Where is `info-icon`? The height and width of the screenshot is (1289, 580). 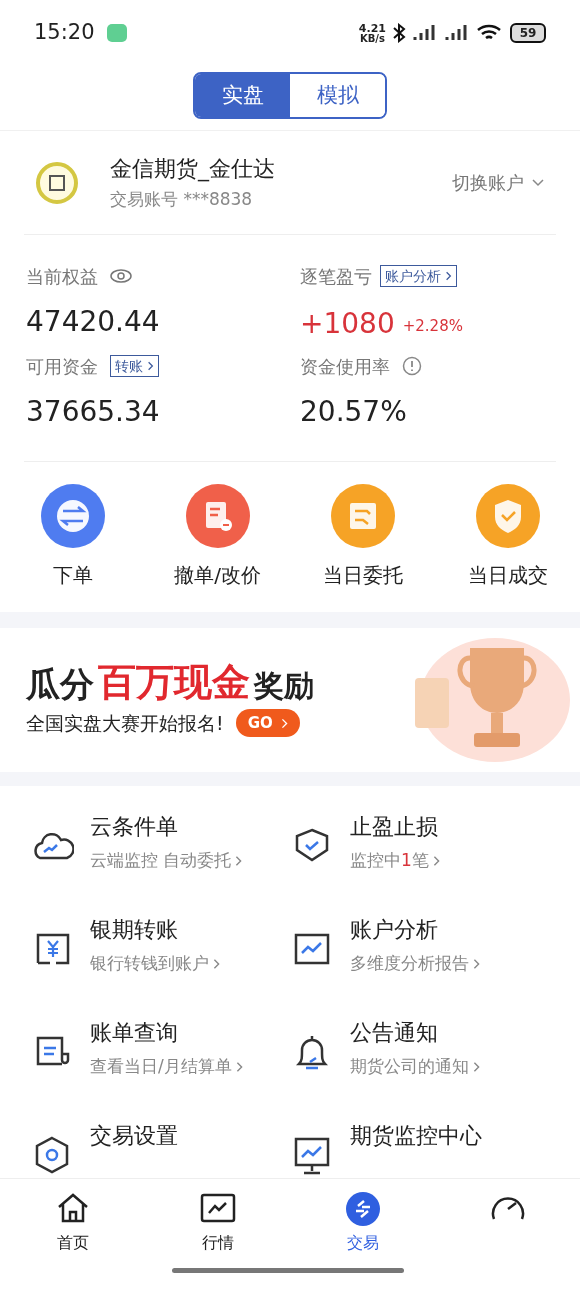 info-icon is located at coordinates (412, 366).